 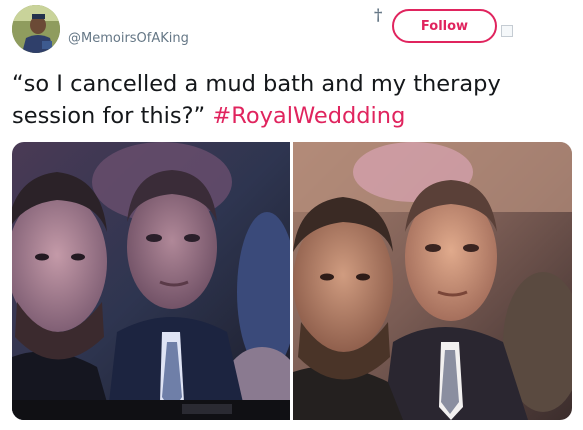 What do you see at coordinates (128, 38) in the screenshot?
I see `user-handle: @MemoirsOfAKing` at bounding box center [128, 38].